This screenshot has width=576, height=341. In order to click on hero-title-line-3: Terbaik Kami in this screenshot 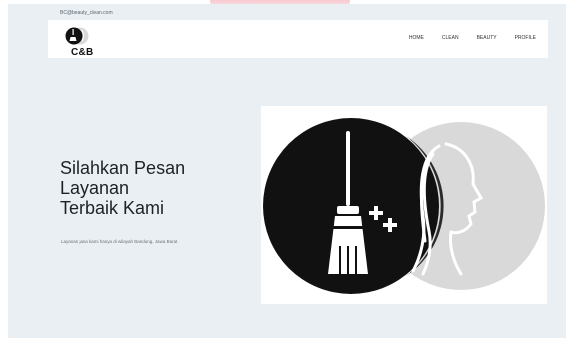, I will do `click(112, 208)`.